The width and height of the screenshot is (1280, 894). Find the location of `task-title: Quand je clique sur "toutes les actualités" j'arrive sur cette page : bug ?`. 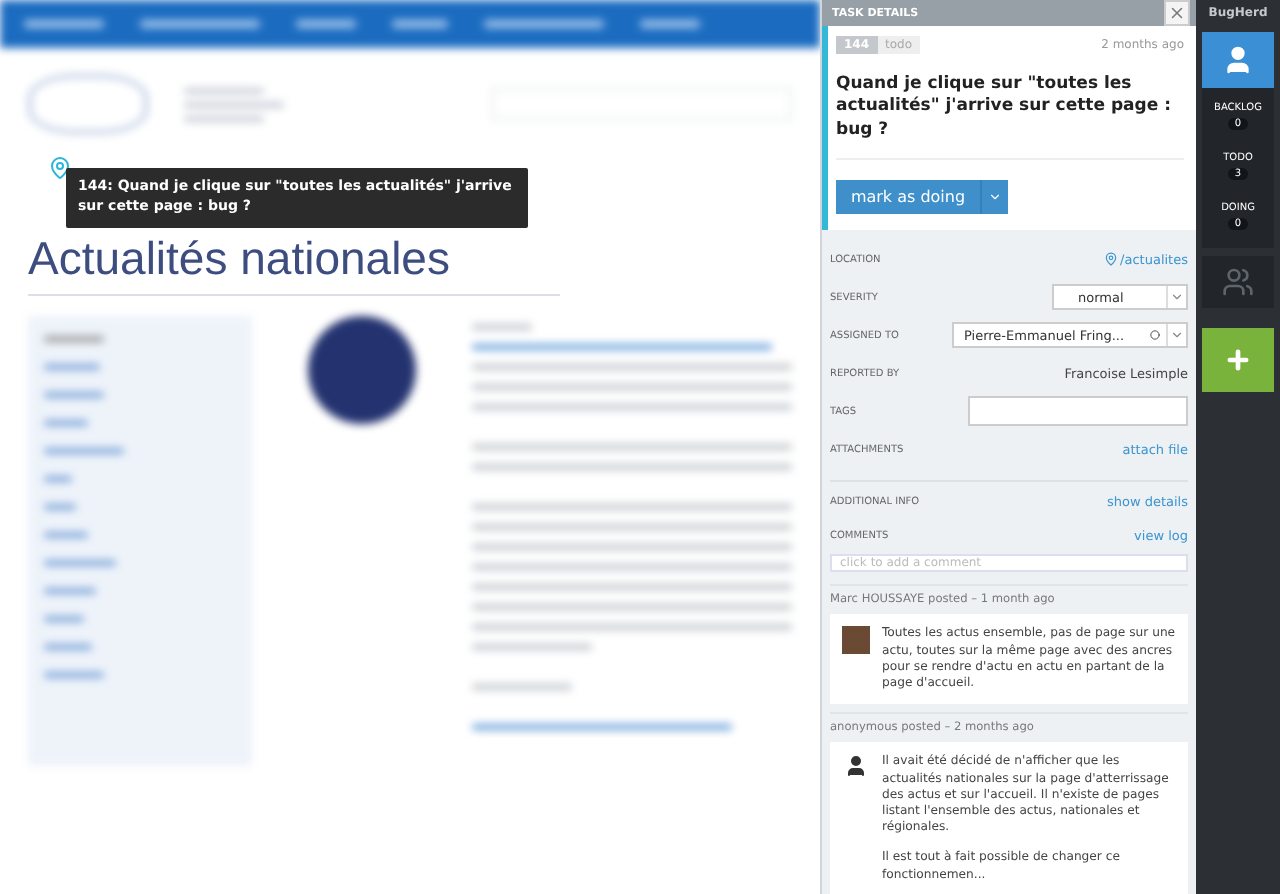

task-title: Quand je clique sur "toutes les actualités" j'arrive sur cette page : bug ? is located at coordinates (1010, 117).